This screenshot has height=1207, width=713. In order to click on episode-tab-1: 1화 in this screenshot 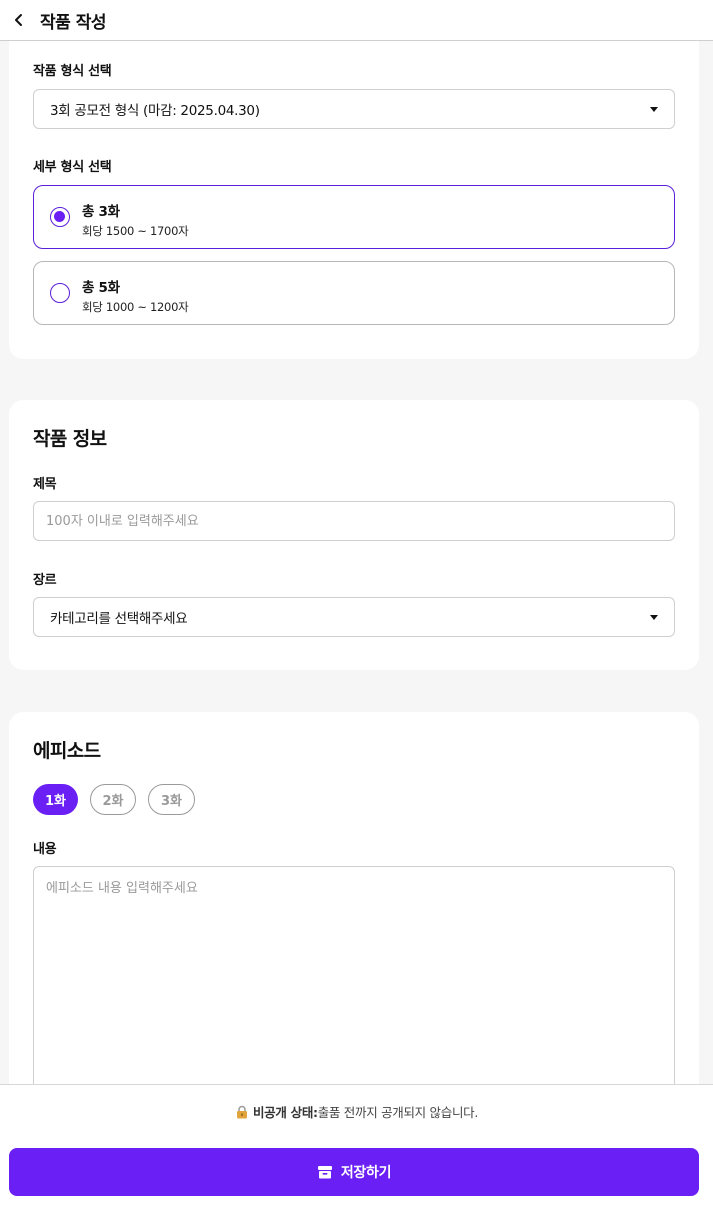, I will do `click(55, 799)`.